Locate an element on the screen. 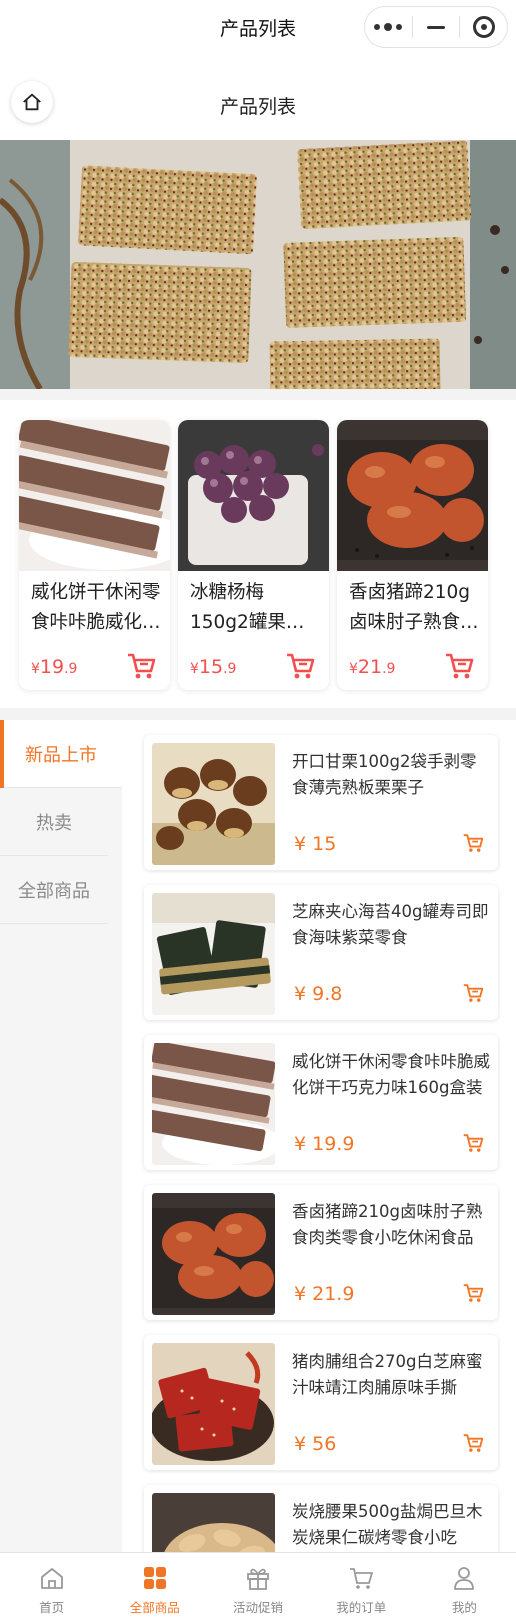  product-price: ¥ 21.9 is located at coordinates (324, 1294).